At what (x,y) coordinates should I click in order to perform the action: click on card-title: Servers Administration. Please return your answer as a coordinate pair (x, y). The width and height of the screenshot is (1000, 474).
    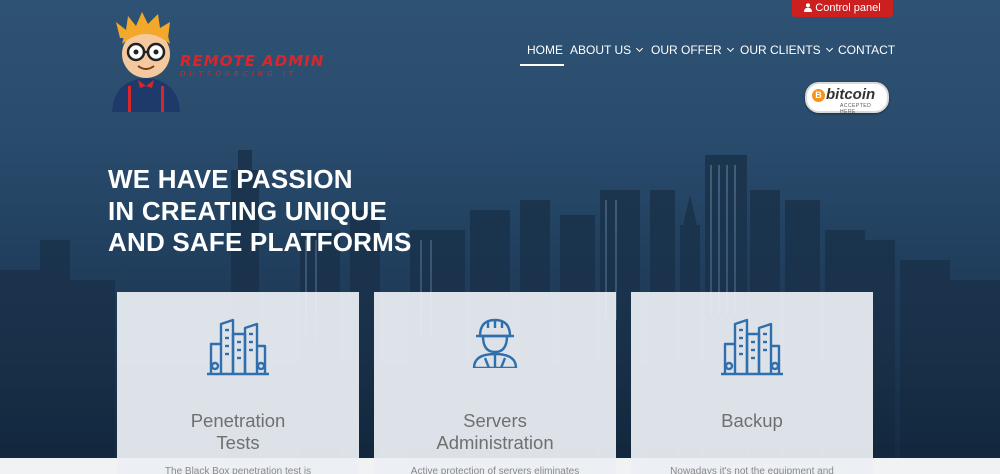
    Looking at the image, I should click on (495, 432).